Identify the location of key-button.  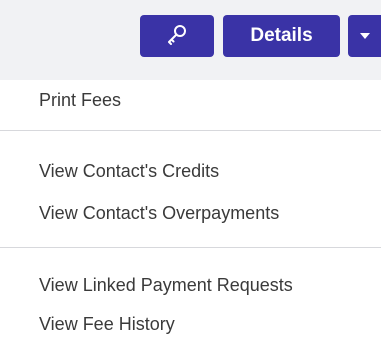
(177, 36).